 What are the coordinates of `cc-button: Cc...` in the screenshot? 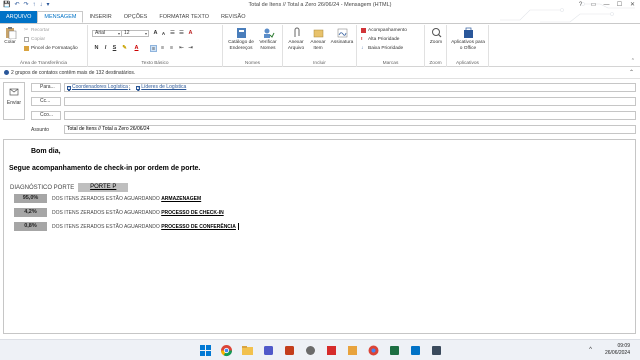 It's located at (46, 101).